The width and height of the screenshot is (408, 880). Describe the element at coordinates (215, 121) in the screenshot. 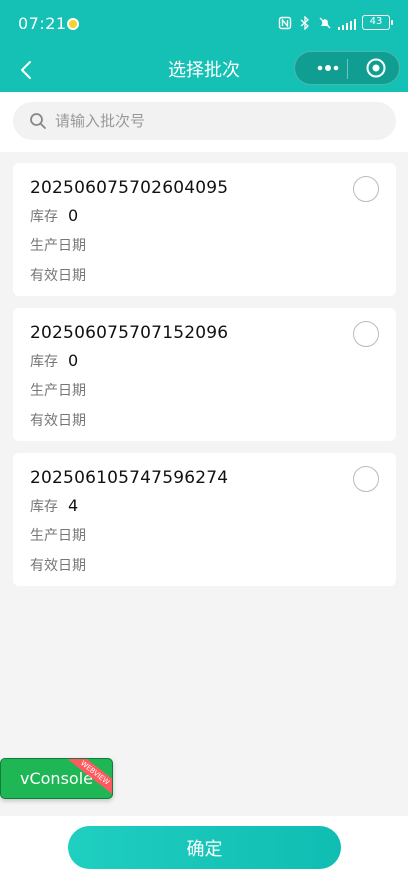

I see `search-input` at that location.